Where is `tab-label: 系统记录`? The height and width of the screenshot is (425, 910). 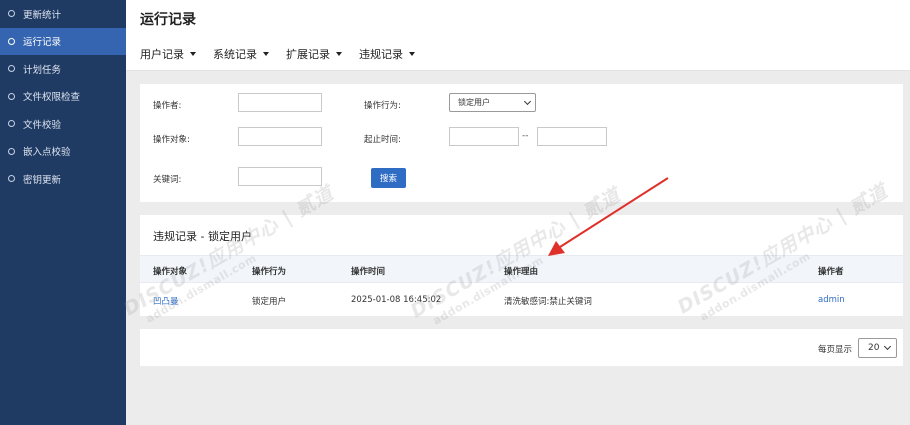
tab-label: 系统记录 is located at coordinates (235, 54).